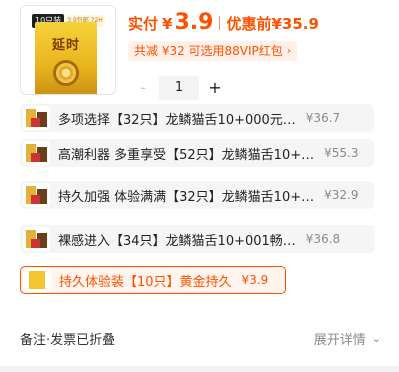 This screenshot has height=372, width=399. What do you see at coordinates (215, 88) in the screenshot?
I see `increase-button: +` at bounding box center [215, 88].